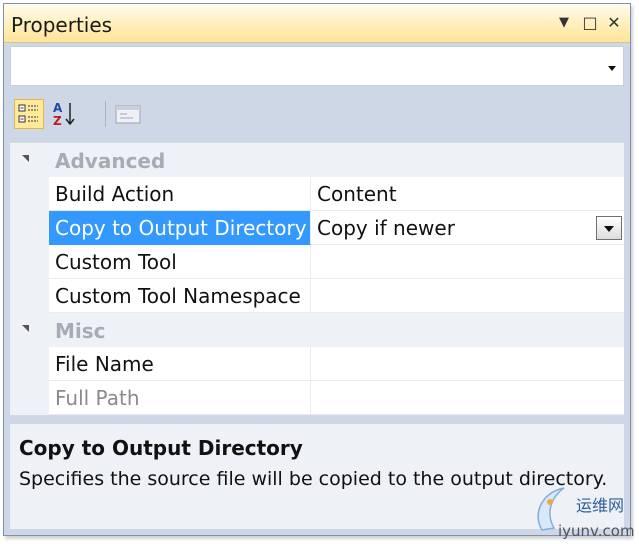 This screenshot has height=544, width=639. Describe the element at coordinates (180, 364) in the screenshot. I see `property-name: File Name` at that location.